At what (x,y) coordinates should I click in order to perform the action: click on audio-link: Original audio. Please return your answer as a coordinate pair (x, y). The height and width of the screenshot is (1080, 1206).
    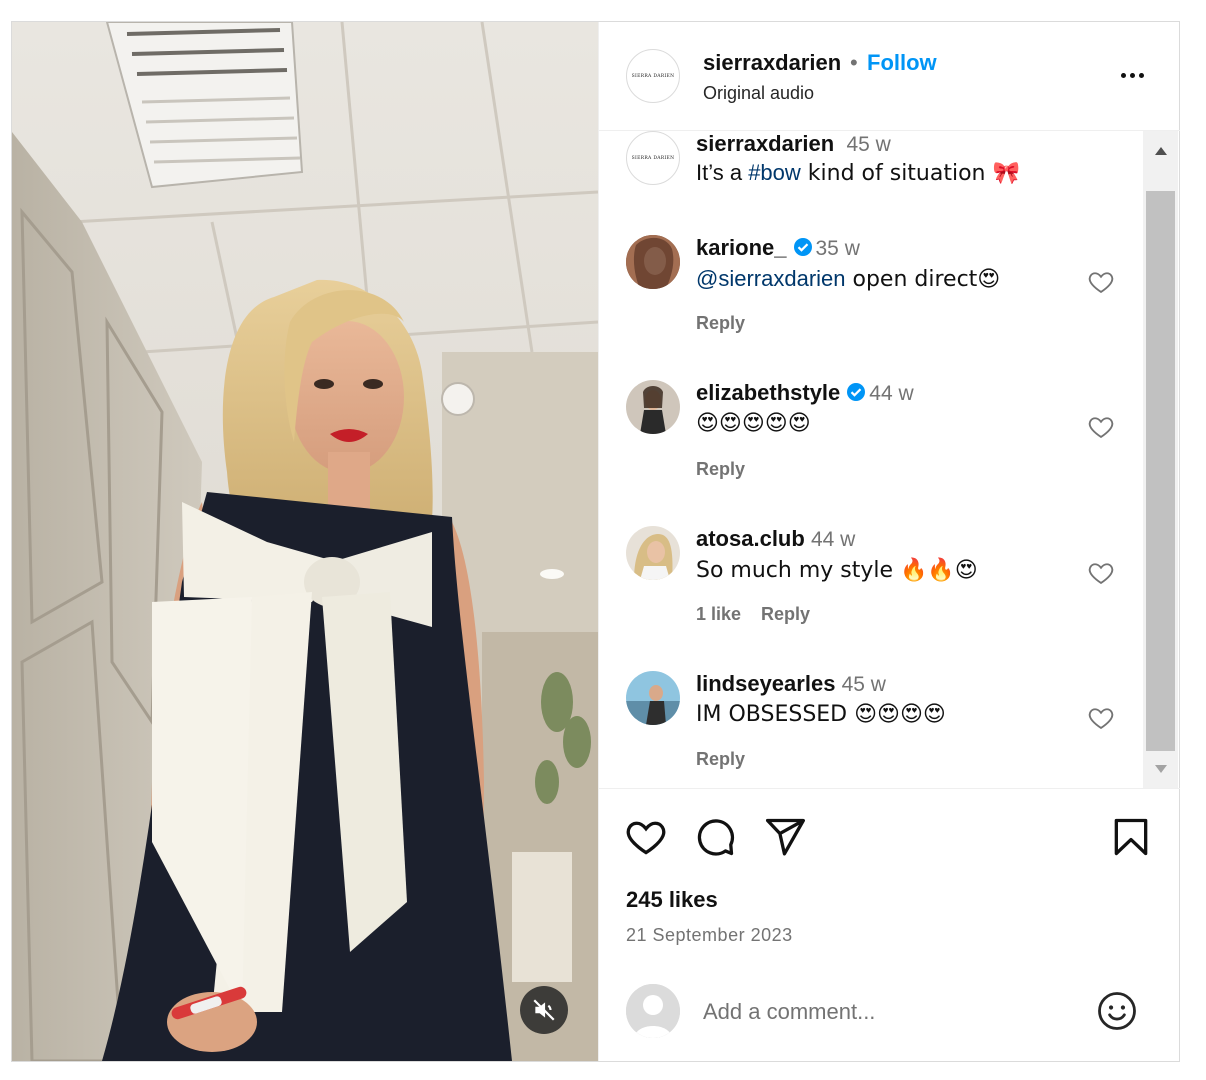
    Looking at the image, I should click on (758, 93).